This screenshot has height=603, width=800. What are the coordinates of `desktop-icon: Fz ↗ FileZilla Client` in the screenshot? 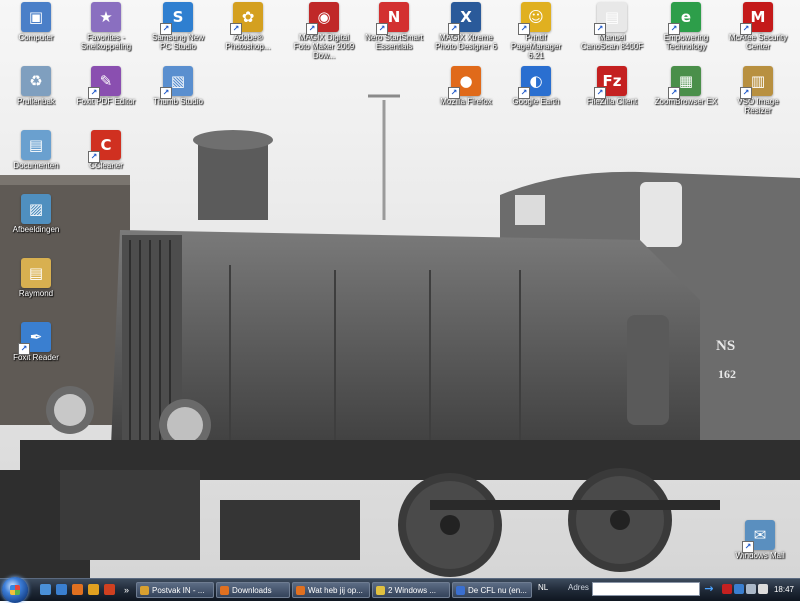 It's located at (612, 86).